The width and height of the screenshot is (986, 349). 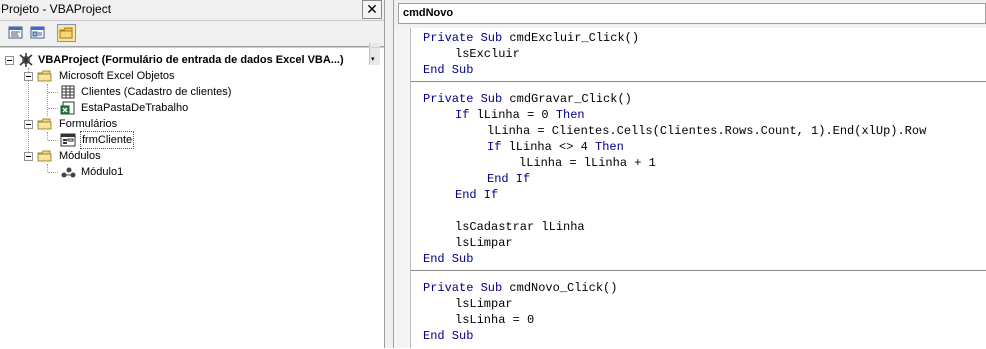 I want to click on code-line: lsCadastrar lLinha, so click(x=520, y=227).